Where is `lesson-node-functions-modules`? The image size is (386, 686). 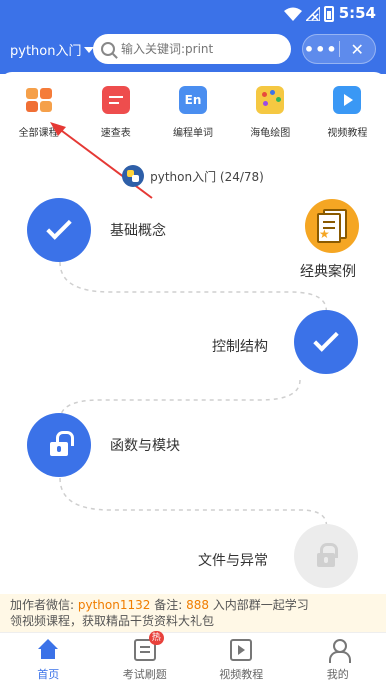 lesson-node-functions-modules is located at coordinates (59, 445).